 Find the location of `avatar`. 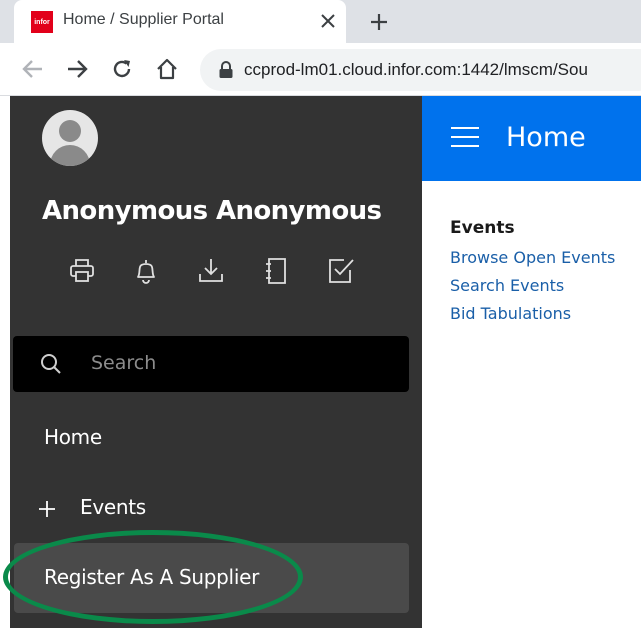

avatar is located at coordinates (70, 138).